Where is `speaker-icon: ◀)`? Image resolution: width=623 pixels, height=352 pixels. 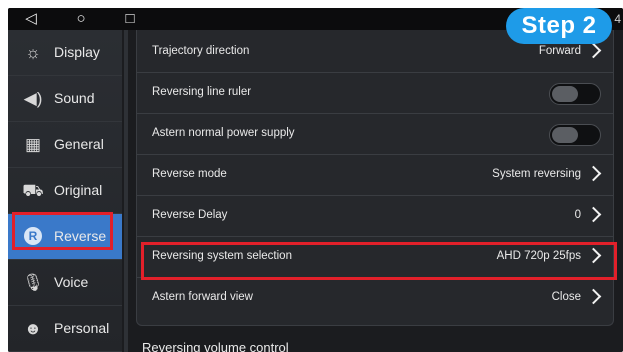
speaker-icon: ◀) is located at coordinates (33, 98).